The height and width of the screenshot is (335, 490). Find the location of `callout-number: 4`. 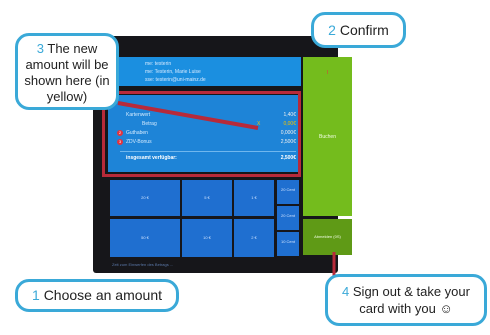

callout-number: 4 is located at coordinates (346, 291).